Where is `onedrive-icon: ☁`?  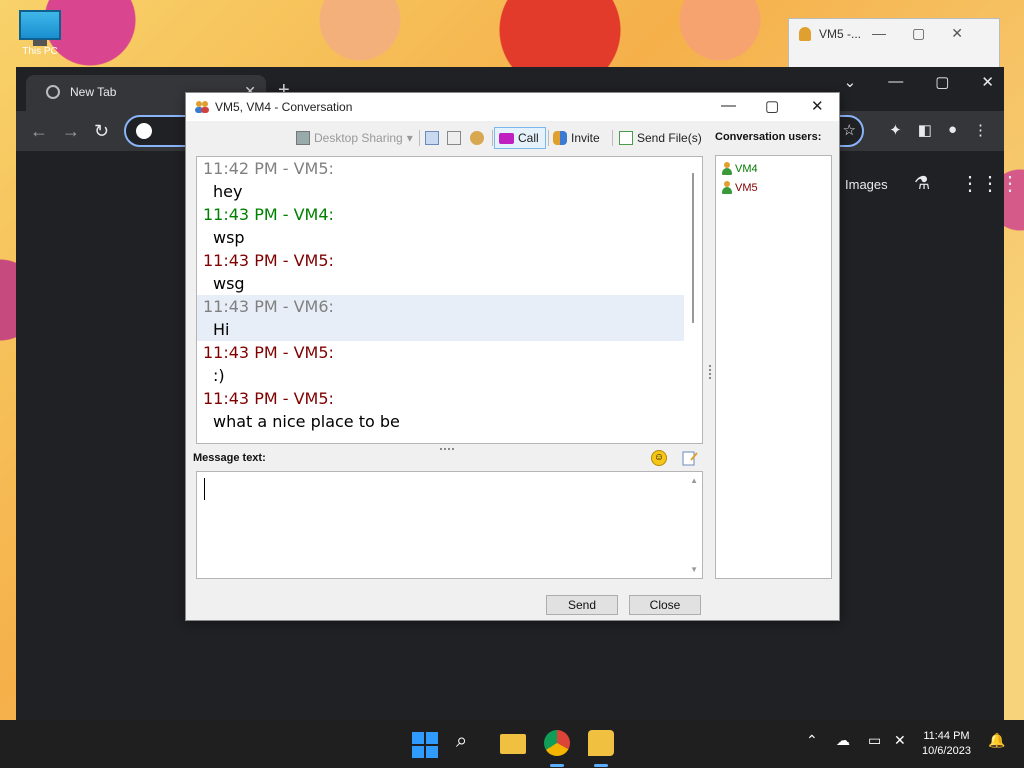
onedrive-icon: ☁ is located at coordinates (843, 740).